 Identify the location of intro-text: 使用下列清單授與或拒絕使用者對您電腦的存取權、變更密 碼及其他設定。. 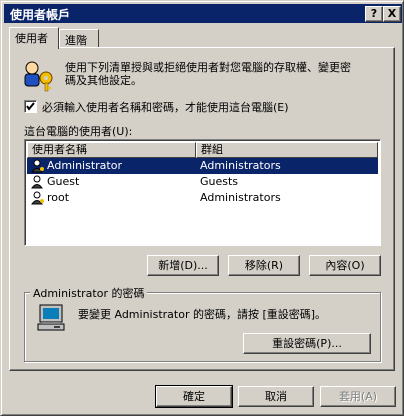
(224, 74).